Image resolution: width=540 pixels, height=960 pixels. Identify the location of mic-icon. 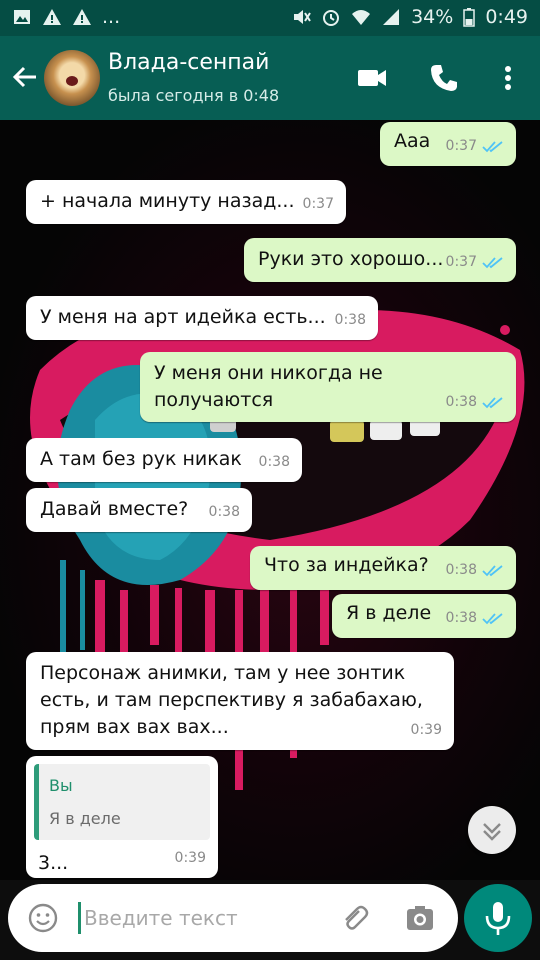
(498, 918).